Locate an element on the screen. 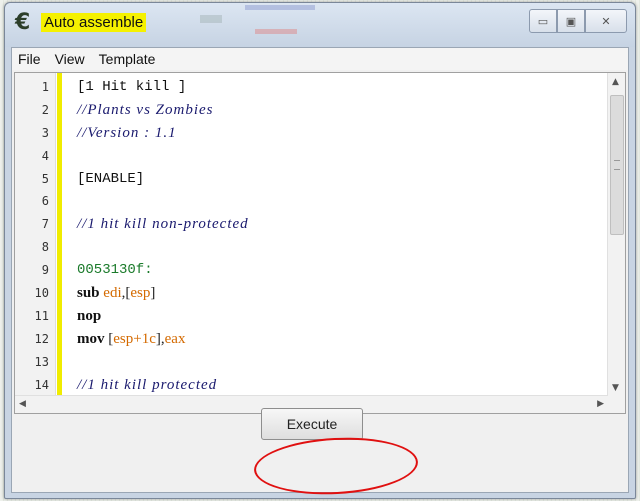 This screenshot has height=501, width=640. code-text: //Version : 1.1 is located at coordinates (127, 132).